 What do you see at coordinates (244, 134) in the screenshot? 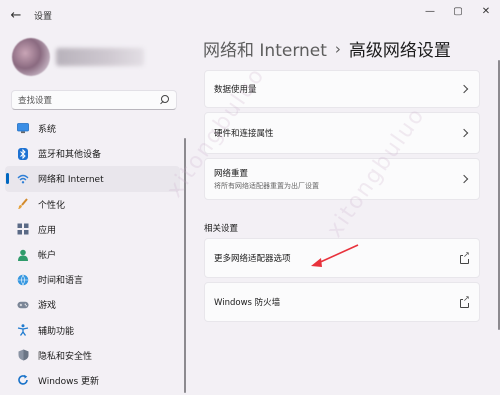
I see `card-title: 硬件和连接属性` at bounding box center [244, 134].